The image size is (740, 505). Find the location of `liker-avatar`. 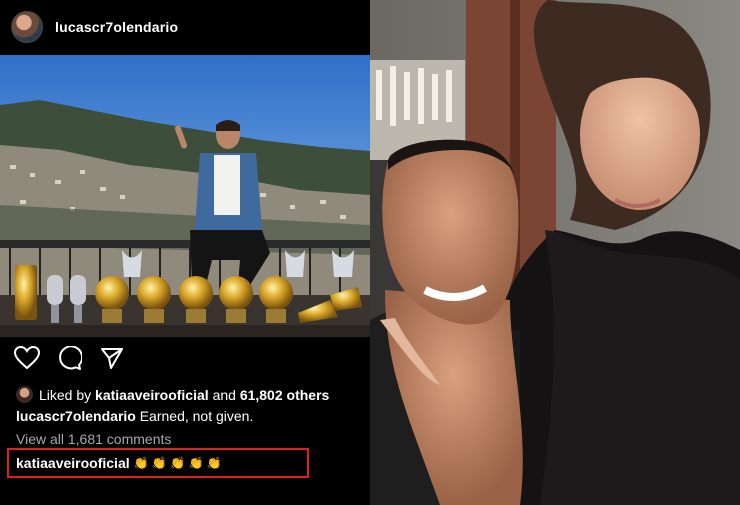

liker-avatar is located at coordinates (24, 394).